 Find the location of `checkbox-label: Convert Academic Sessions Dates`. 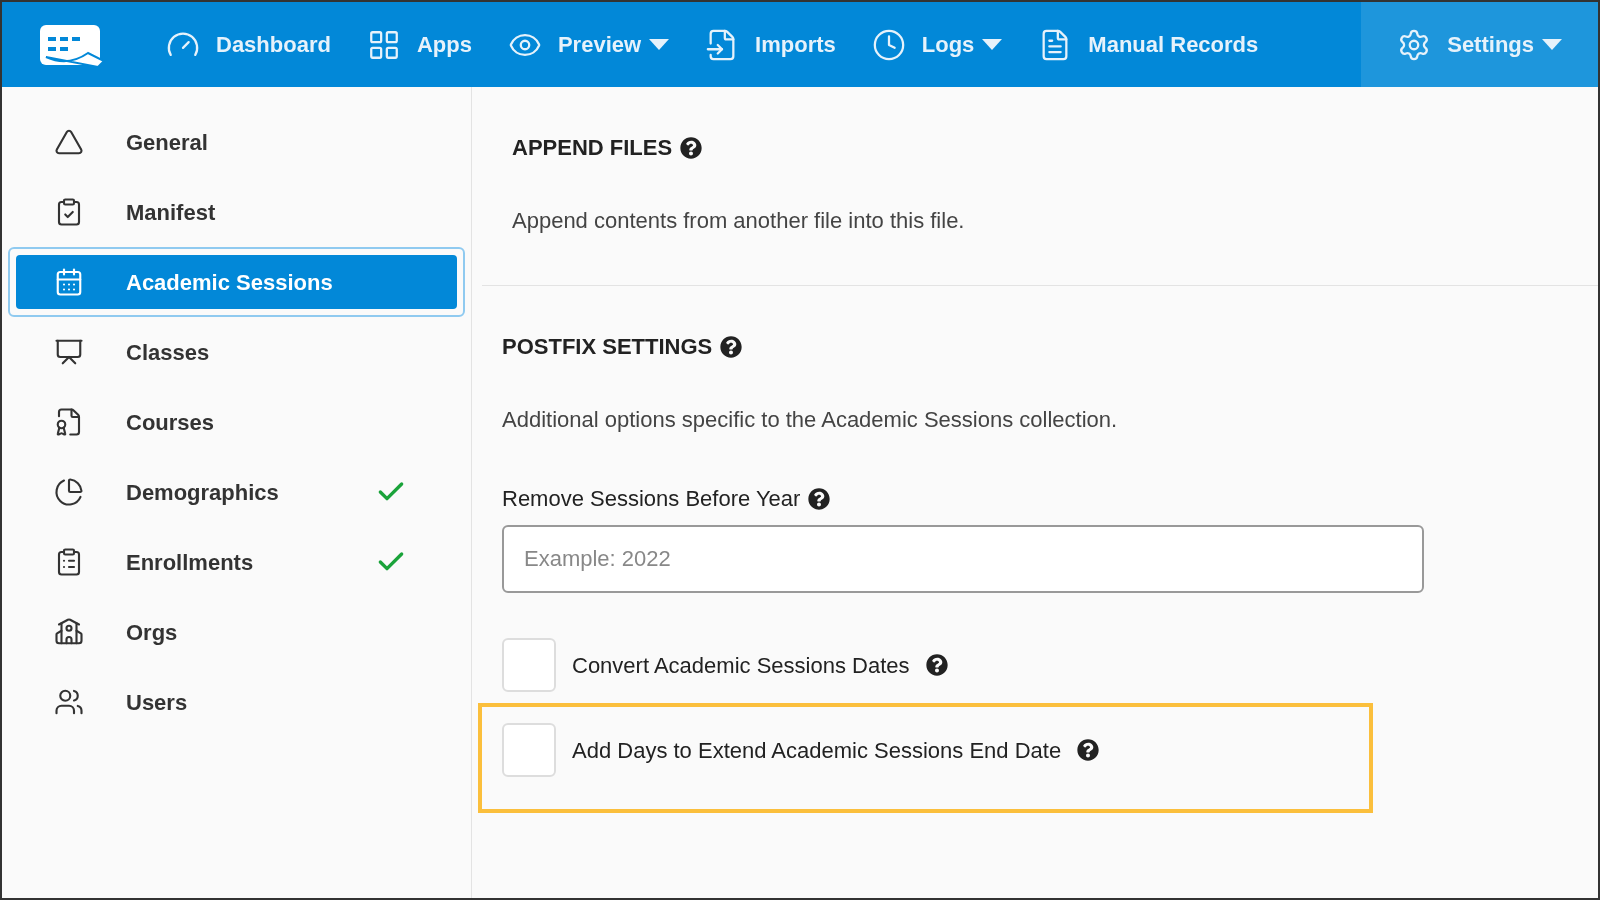

checkbox-label: Convert Academic Sessions Dates is located at coordinates (741, 665).